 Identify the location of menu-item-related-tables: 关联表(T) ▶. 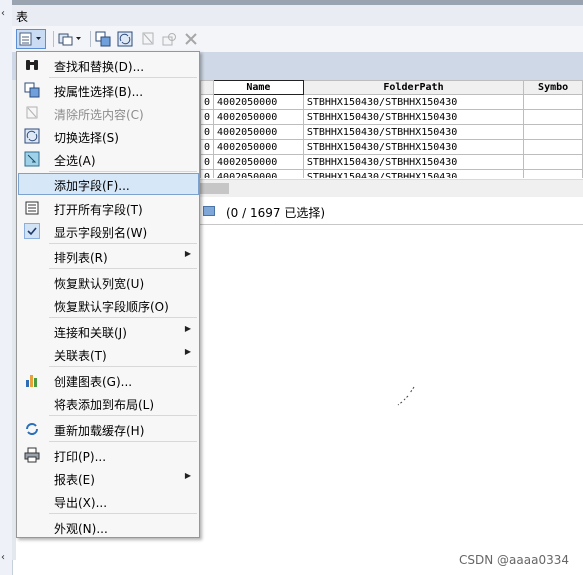
(108, 354).